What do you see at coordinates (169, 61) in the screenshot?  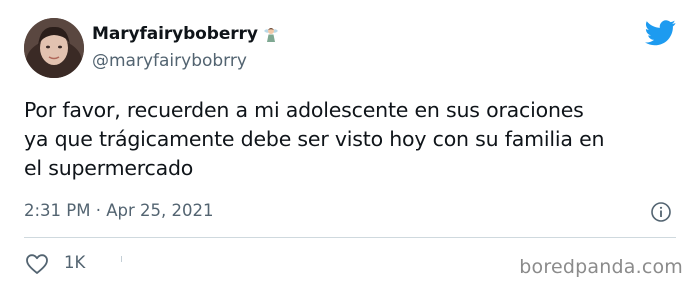 I see `author-handle: @maryfairybobrry` at bounding box center [169, 61].